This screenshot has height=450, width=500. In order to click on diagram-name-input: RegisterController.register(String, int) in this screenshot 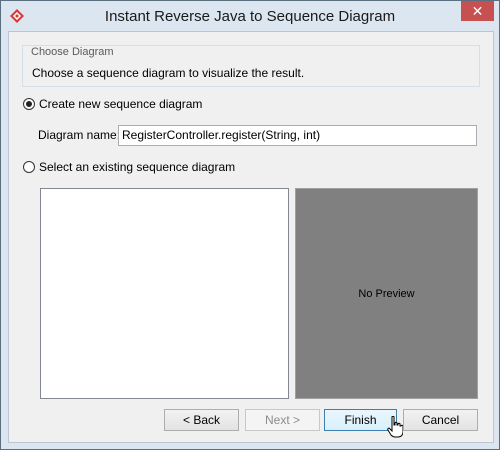, I will do `click(297, 135)`.